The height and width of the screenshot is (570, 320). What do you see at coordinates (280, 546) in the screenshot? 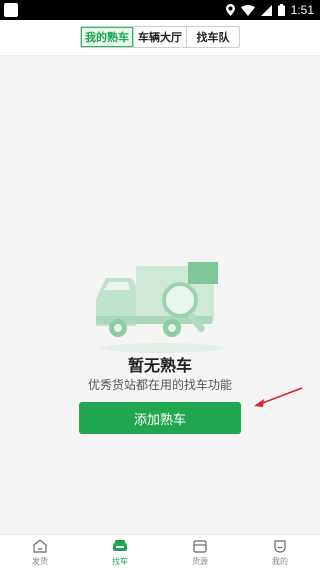
I see `profile-icon` at bounding box center [280, 546].